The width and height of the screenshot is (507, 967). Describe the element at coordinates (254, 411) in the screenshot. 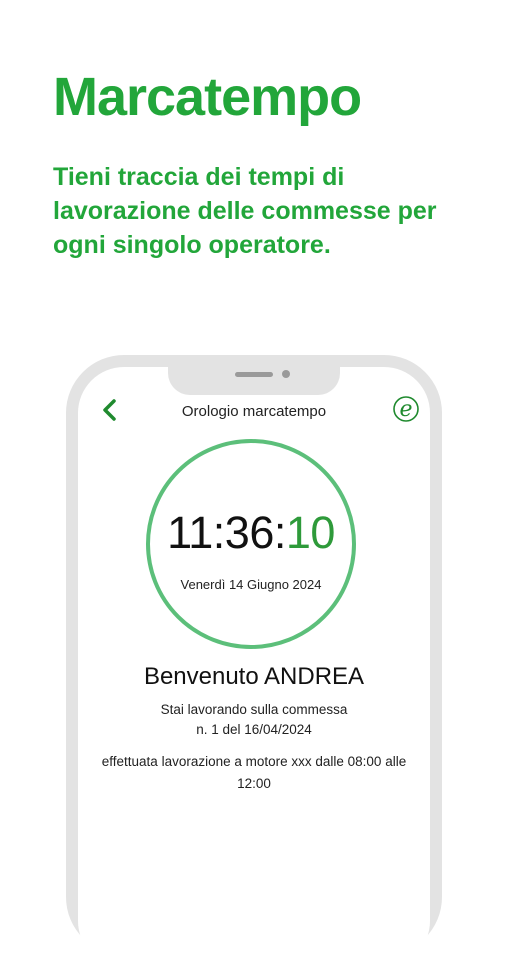

I see `screen-title: Orologio marcatempo` at that location.